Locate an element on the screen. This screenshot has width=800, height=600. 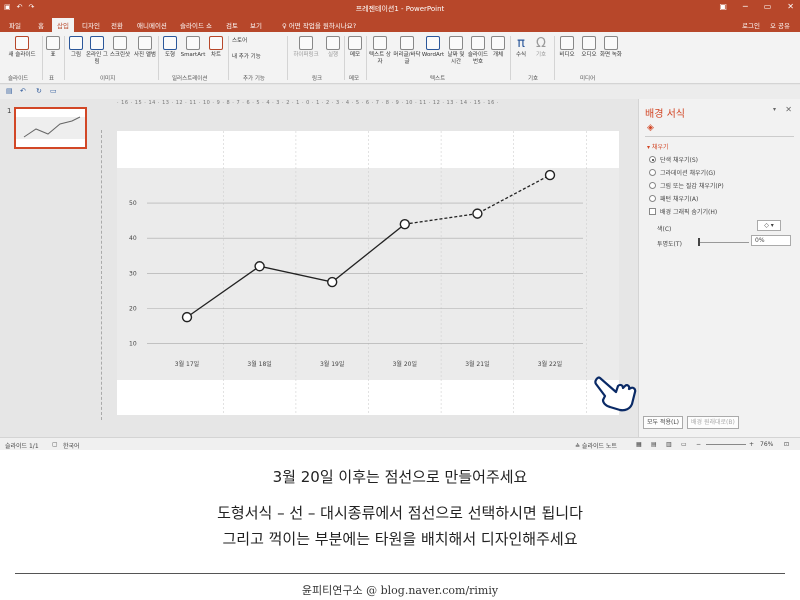
hide-bg-checkbox is located at coordinates (652, 211).